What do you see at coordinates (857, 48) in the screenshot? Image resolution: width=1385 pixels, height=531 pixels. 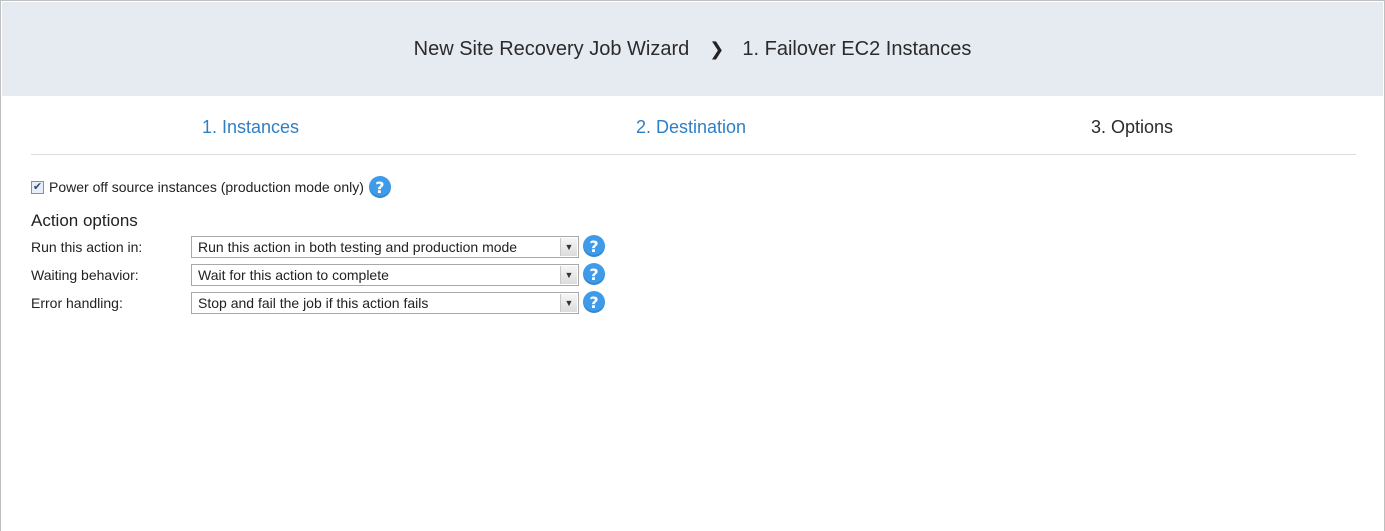 I see `current-page-title: 1. Failover EC2 Instances` at bounding box center [857, 48].